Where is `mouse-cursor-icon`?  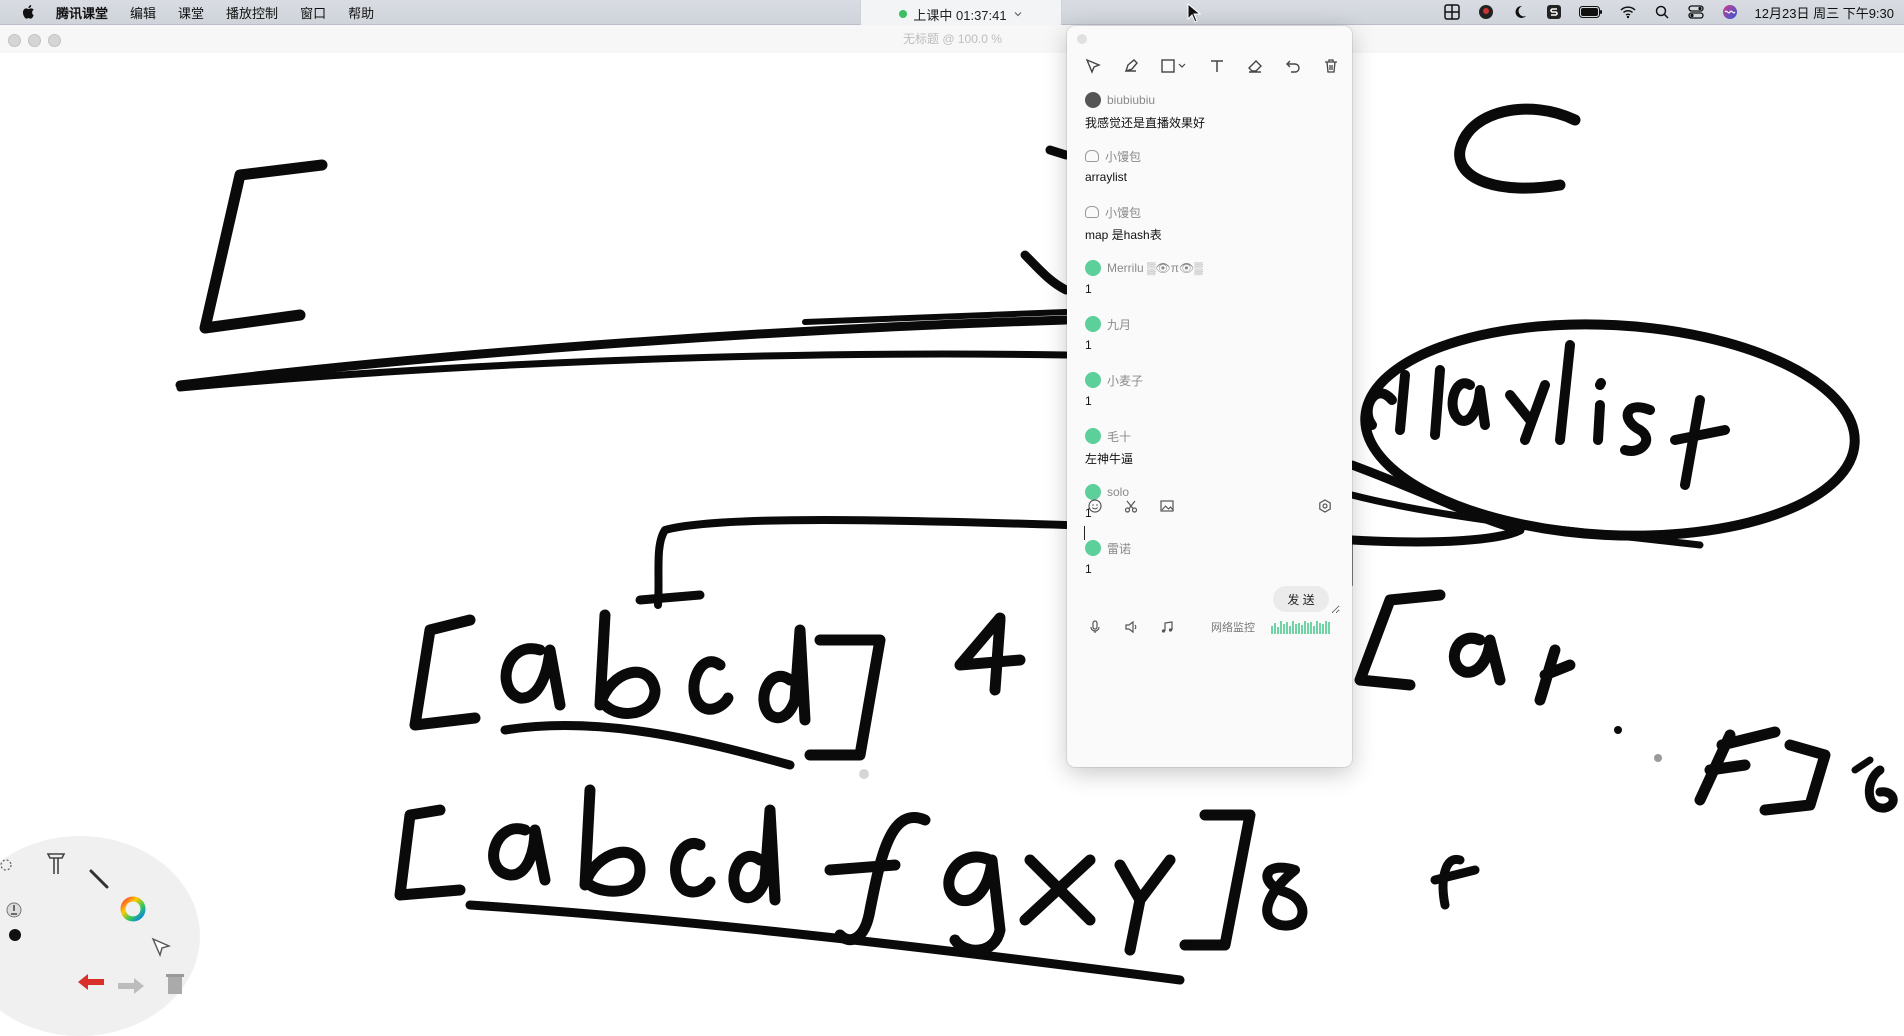 mouse-cursor-icon is located at coordinates (1194, 13).